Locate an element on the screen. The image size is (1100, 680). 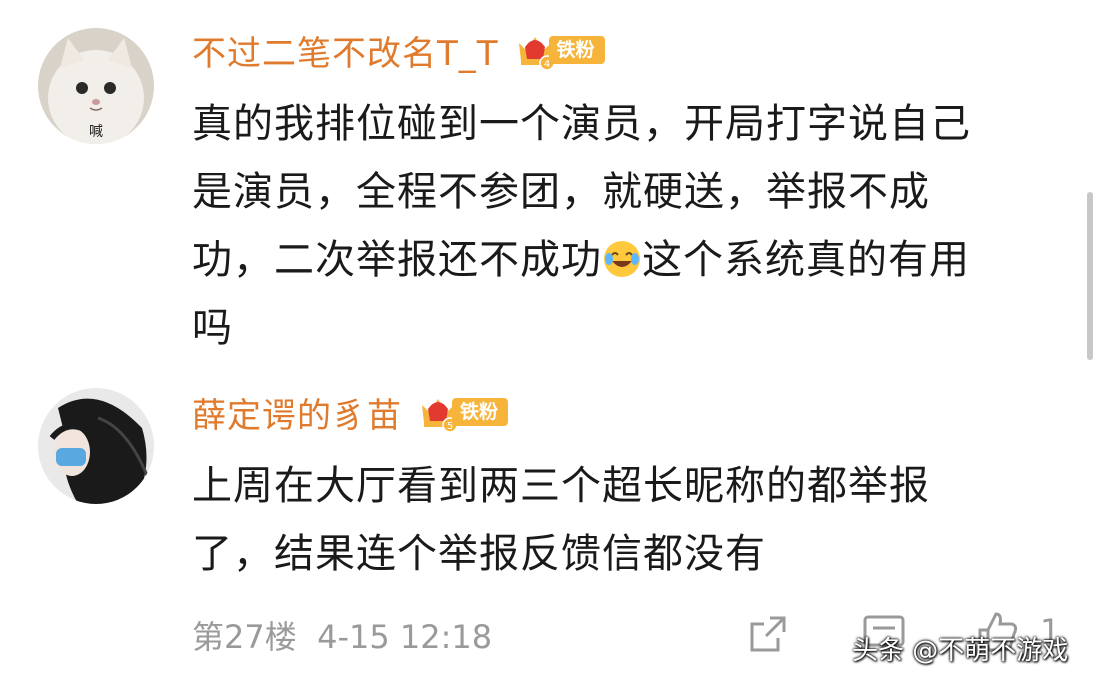
avatar: 喊 is located at coordinates (96, 86).